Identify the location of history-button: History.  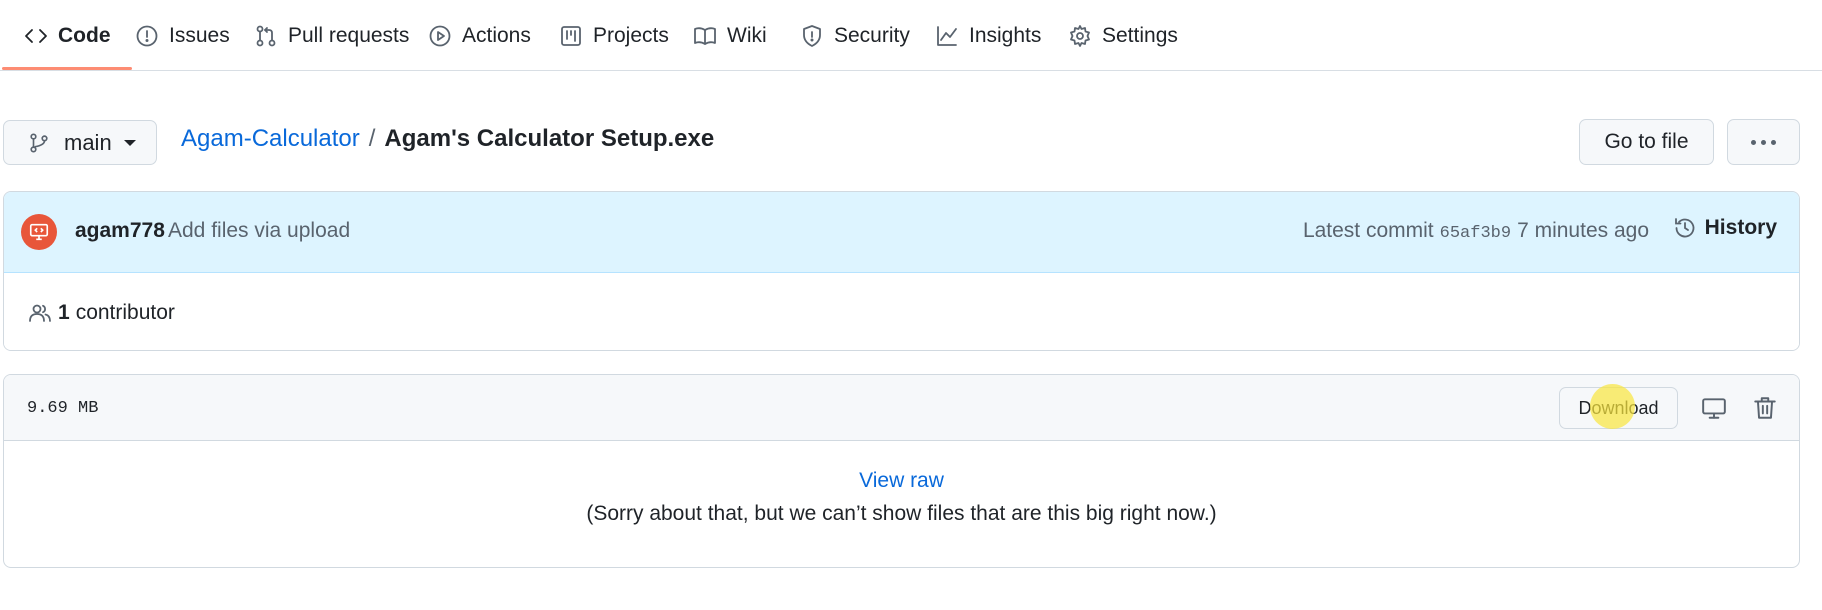
(1725, 228).